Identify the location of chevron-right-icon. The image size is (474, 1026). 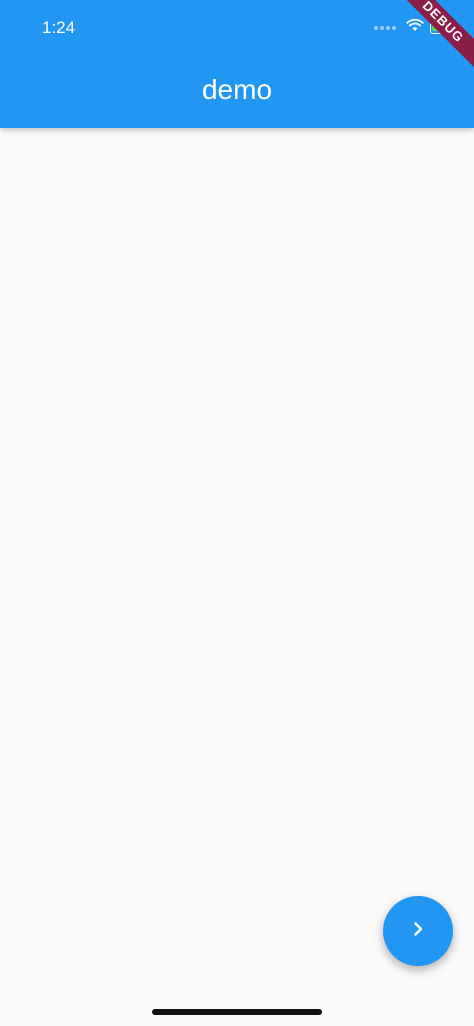
(418, 931).